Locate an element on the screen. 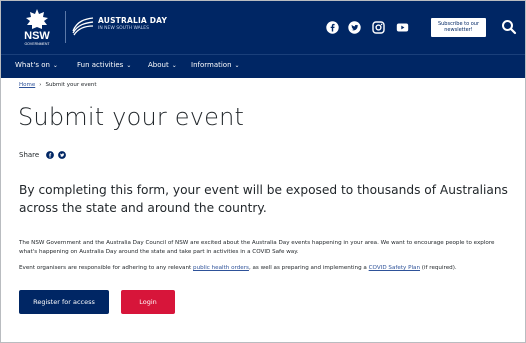  twitter-share-icon is located at coordinates (62, 155).